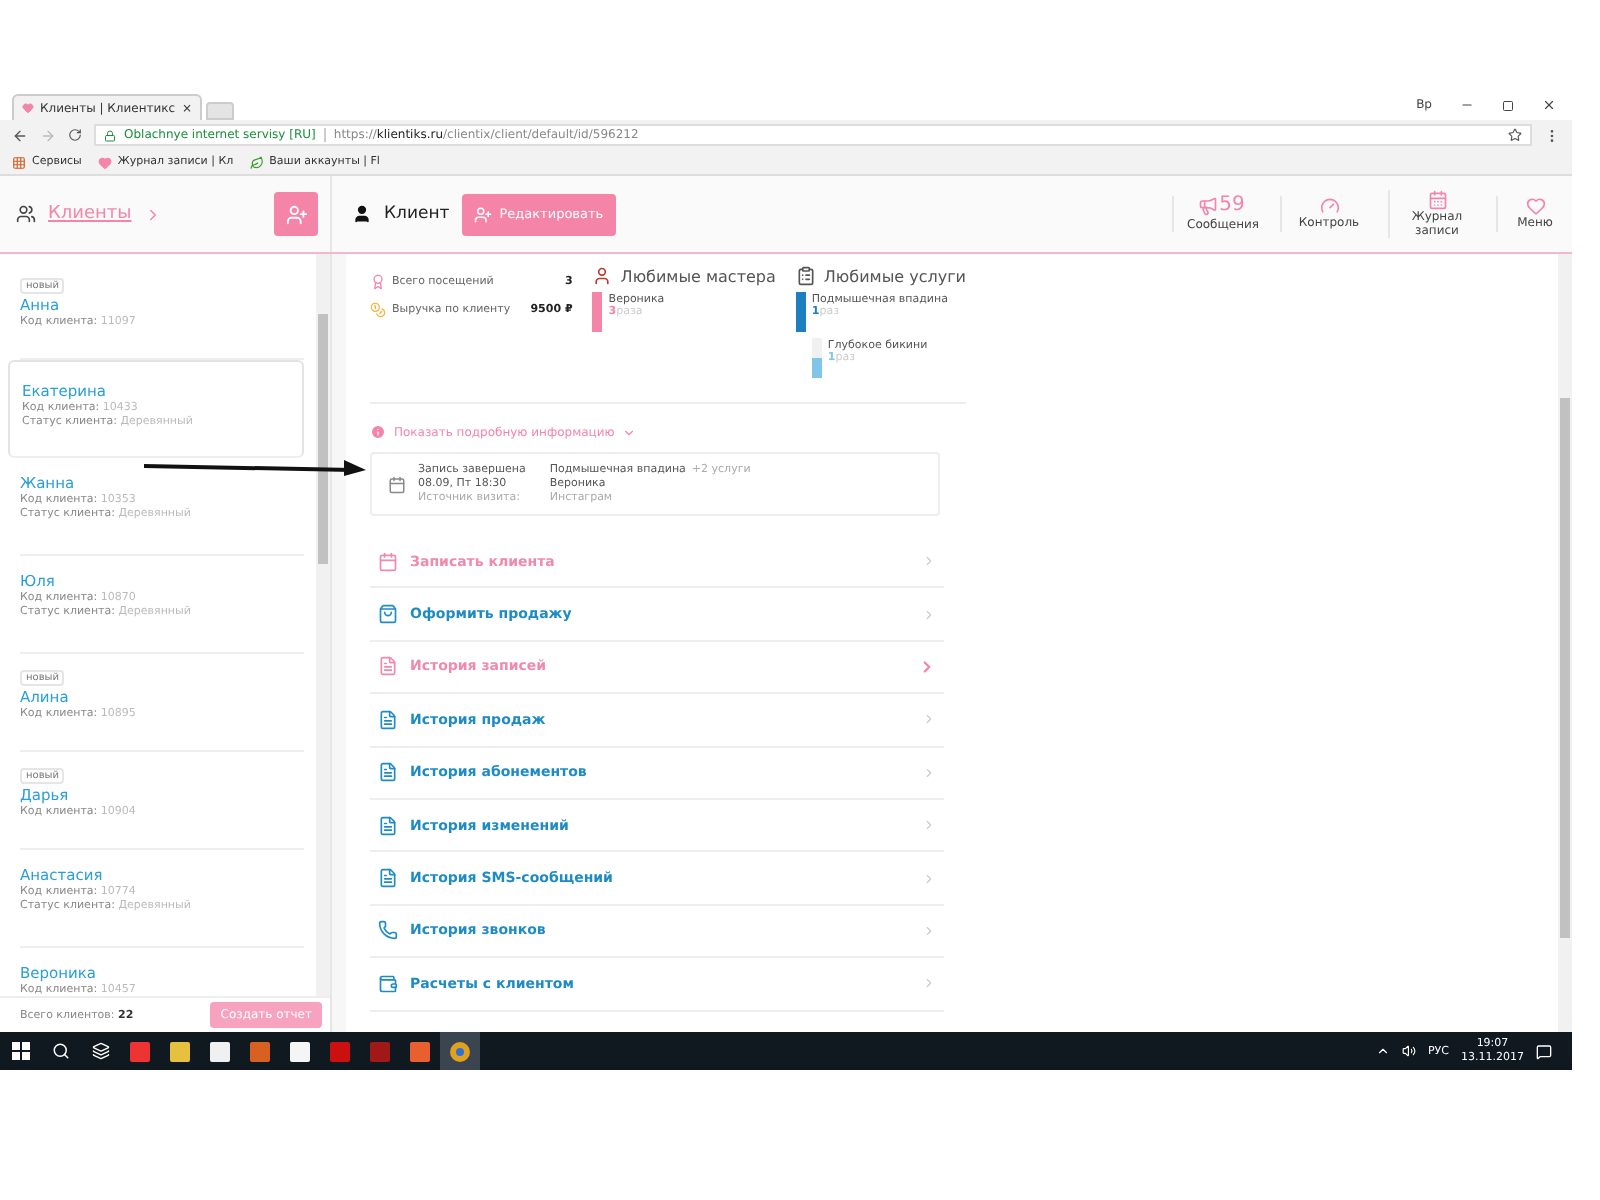 The image size is (1600, 1200). I want to click on bag-icon, so click(388, 614).